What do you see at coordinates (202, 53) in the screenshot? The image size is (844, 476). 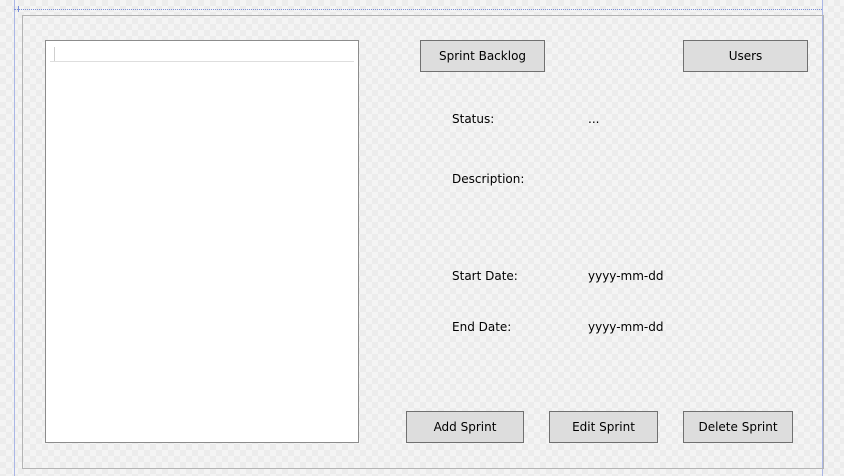 I see `sprint-list-header` at bounding box center [202, 53].